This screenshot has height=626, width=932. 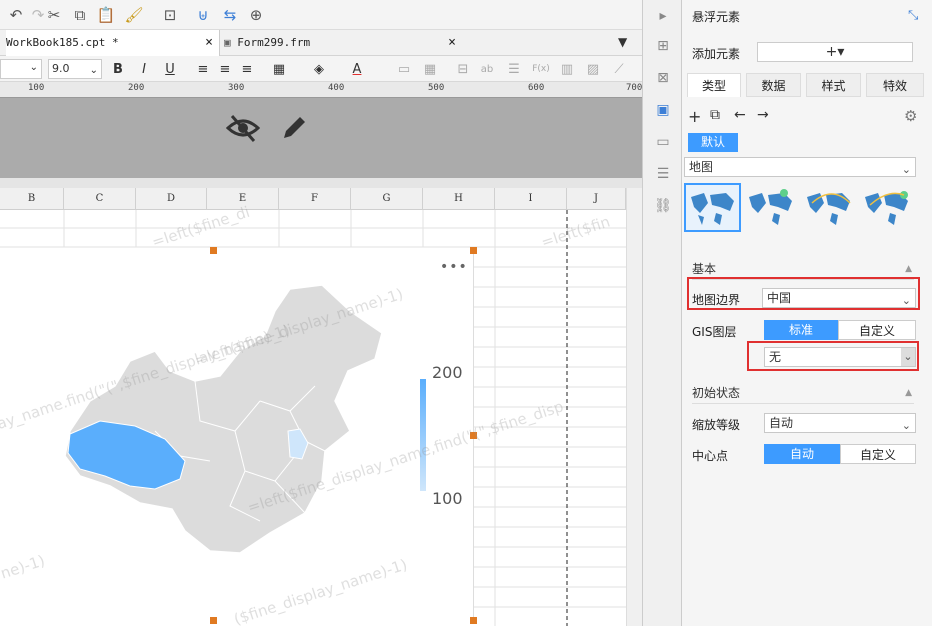 What do you see at coordinates (801, 330) in the screenshot?
I see `gis-standard-toggle: 标准` at bounding box center [801, 330].